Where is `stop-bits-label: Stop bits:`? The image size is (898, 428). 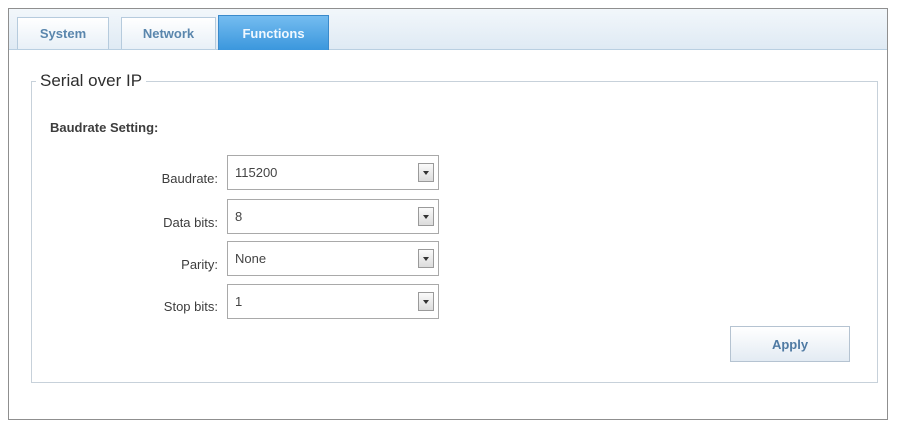 stop-bits-label: Stop bits: is located at coordinates (190, 306).